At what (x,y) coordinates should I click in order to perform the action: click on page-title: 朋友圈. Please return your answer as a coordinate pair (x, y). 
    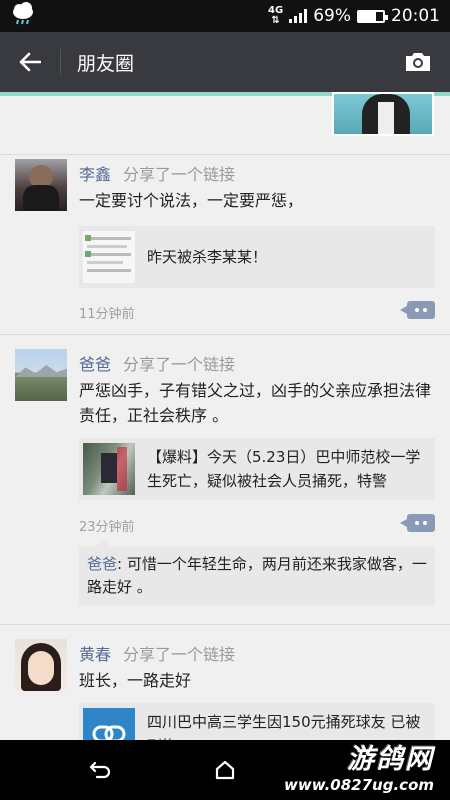
    Looking at the image, I should click on (106, 63).